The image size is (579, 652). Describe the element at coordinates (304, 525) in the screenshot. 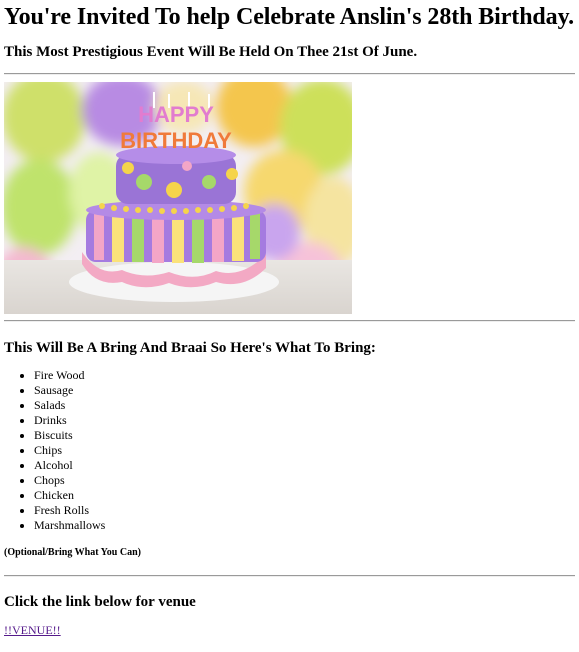

I see `list-item: Marshmallows` at that location.